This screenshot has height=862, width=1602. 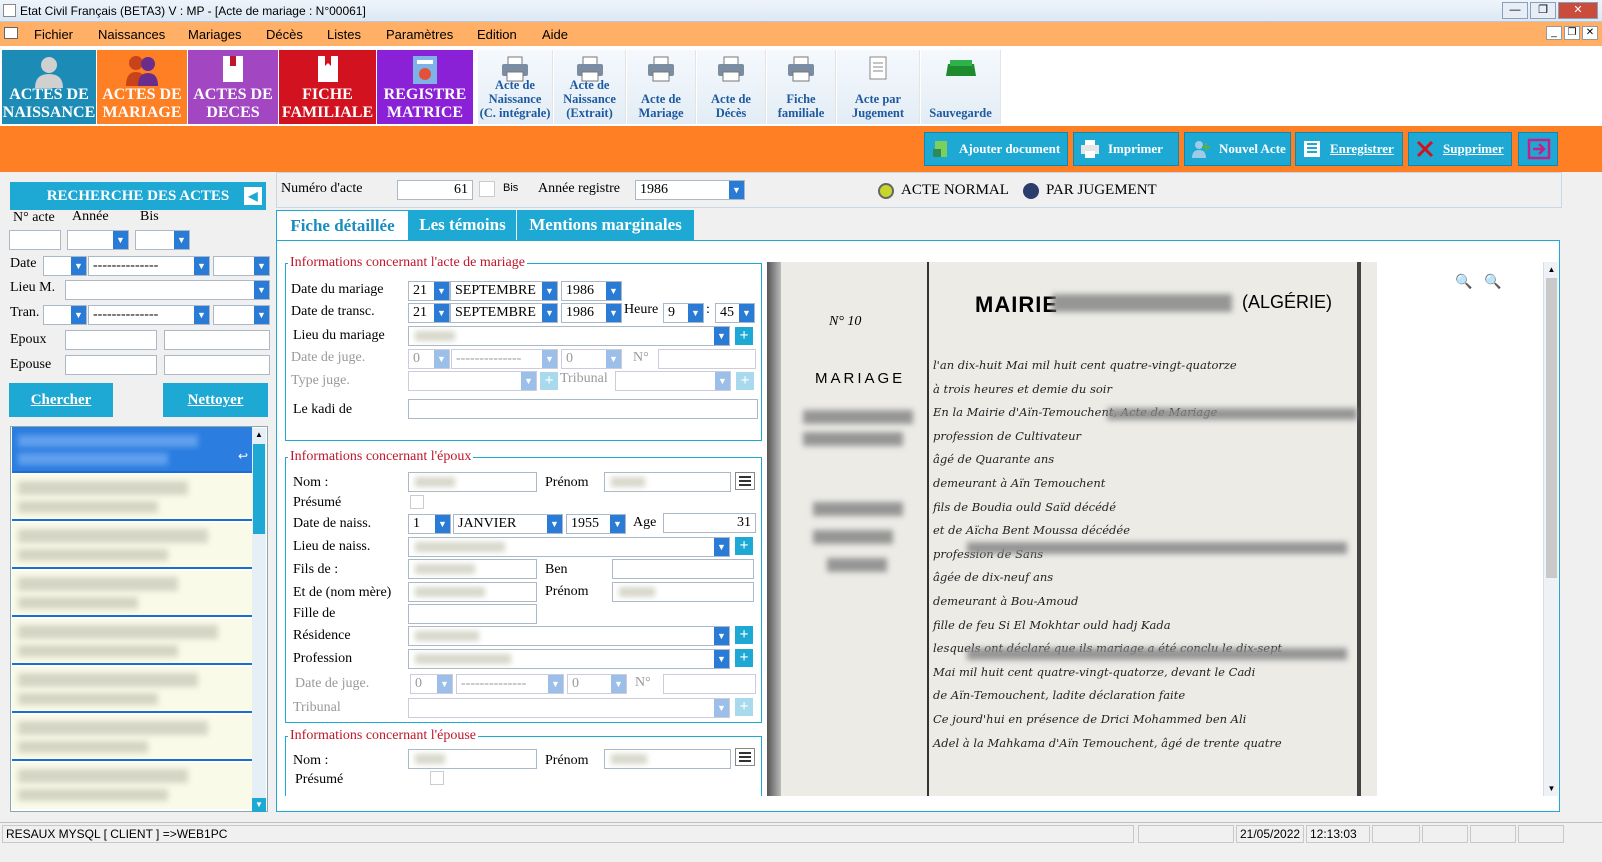 I want to click on menu-listes: Listes, so click(x=344, y=34).